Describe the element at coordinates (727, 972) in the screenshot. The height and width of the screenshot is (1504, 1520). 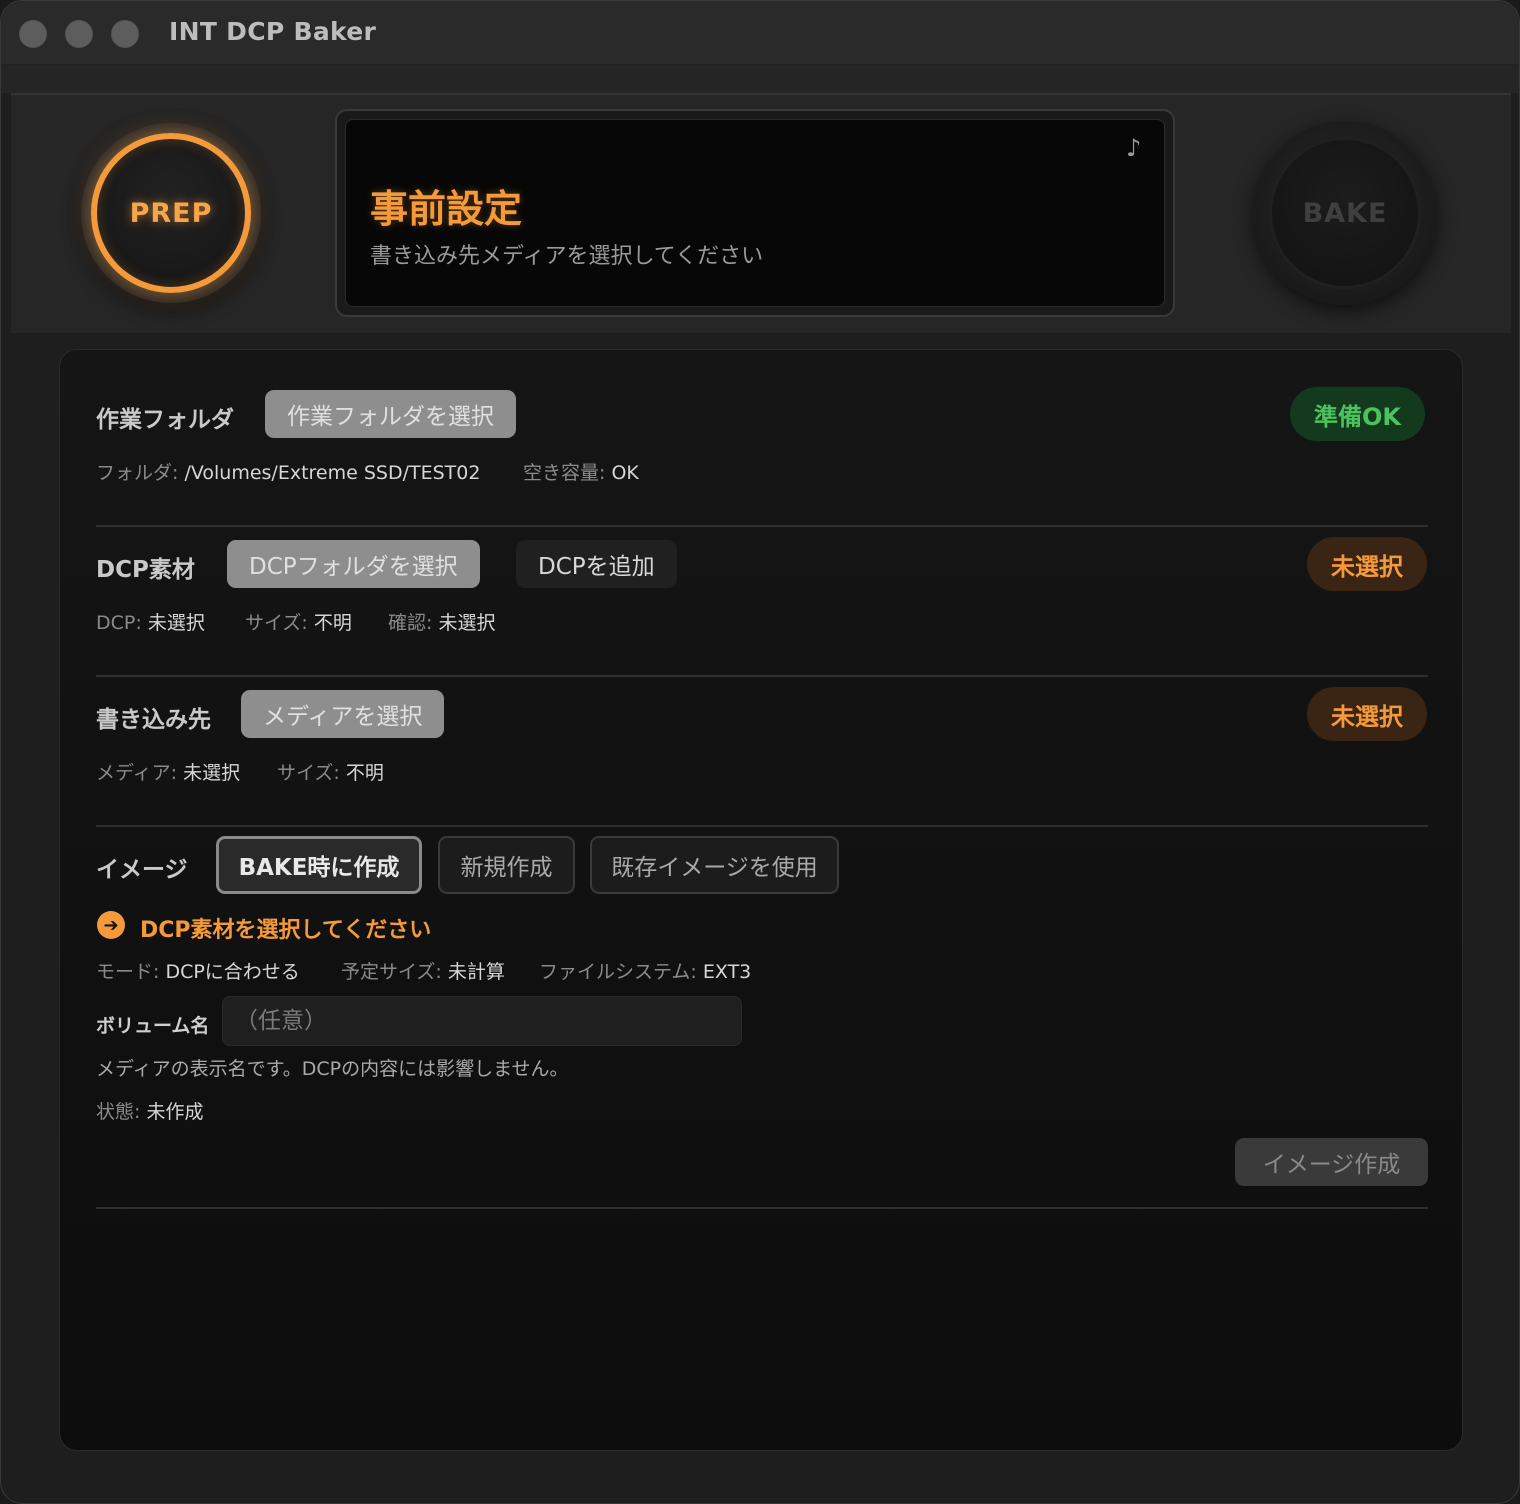
I see `info-value: EXT3` at that location.